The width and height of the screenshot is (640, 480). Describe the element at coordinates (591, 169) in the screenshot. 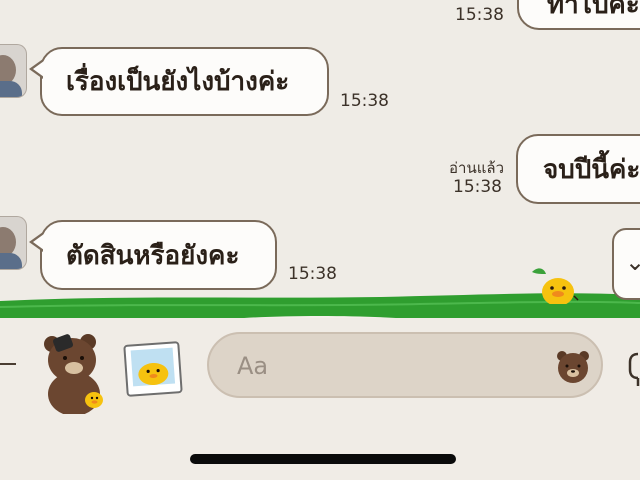

I see `message-text: จบปีนี้ค่ะ` at that location.